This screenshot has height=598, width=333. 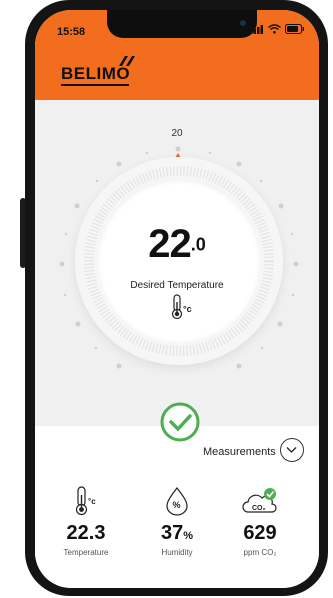 I want to click on temp-integer: 22, so click(x=169, y=244).